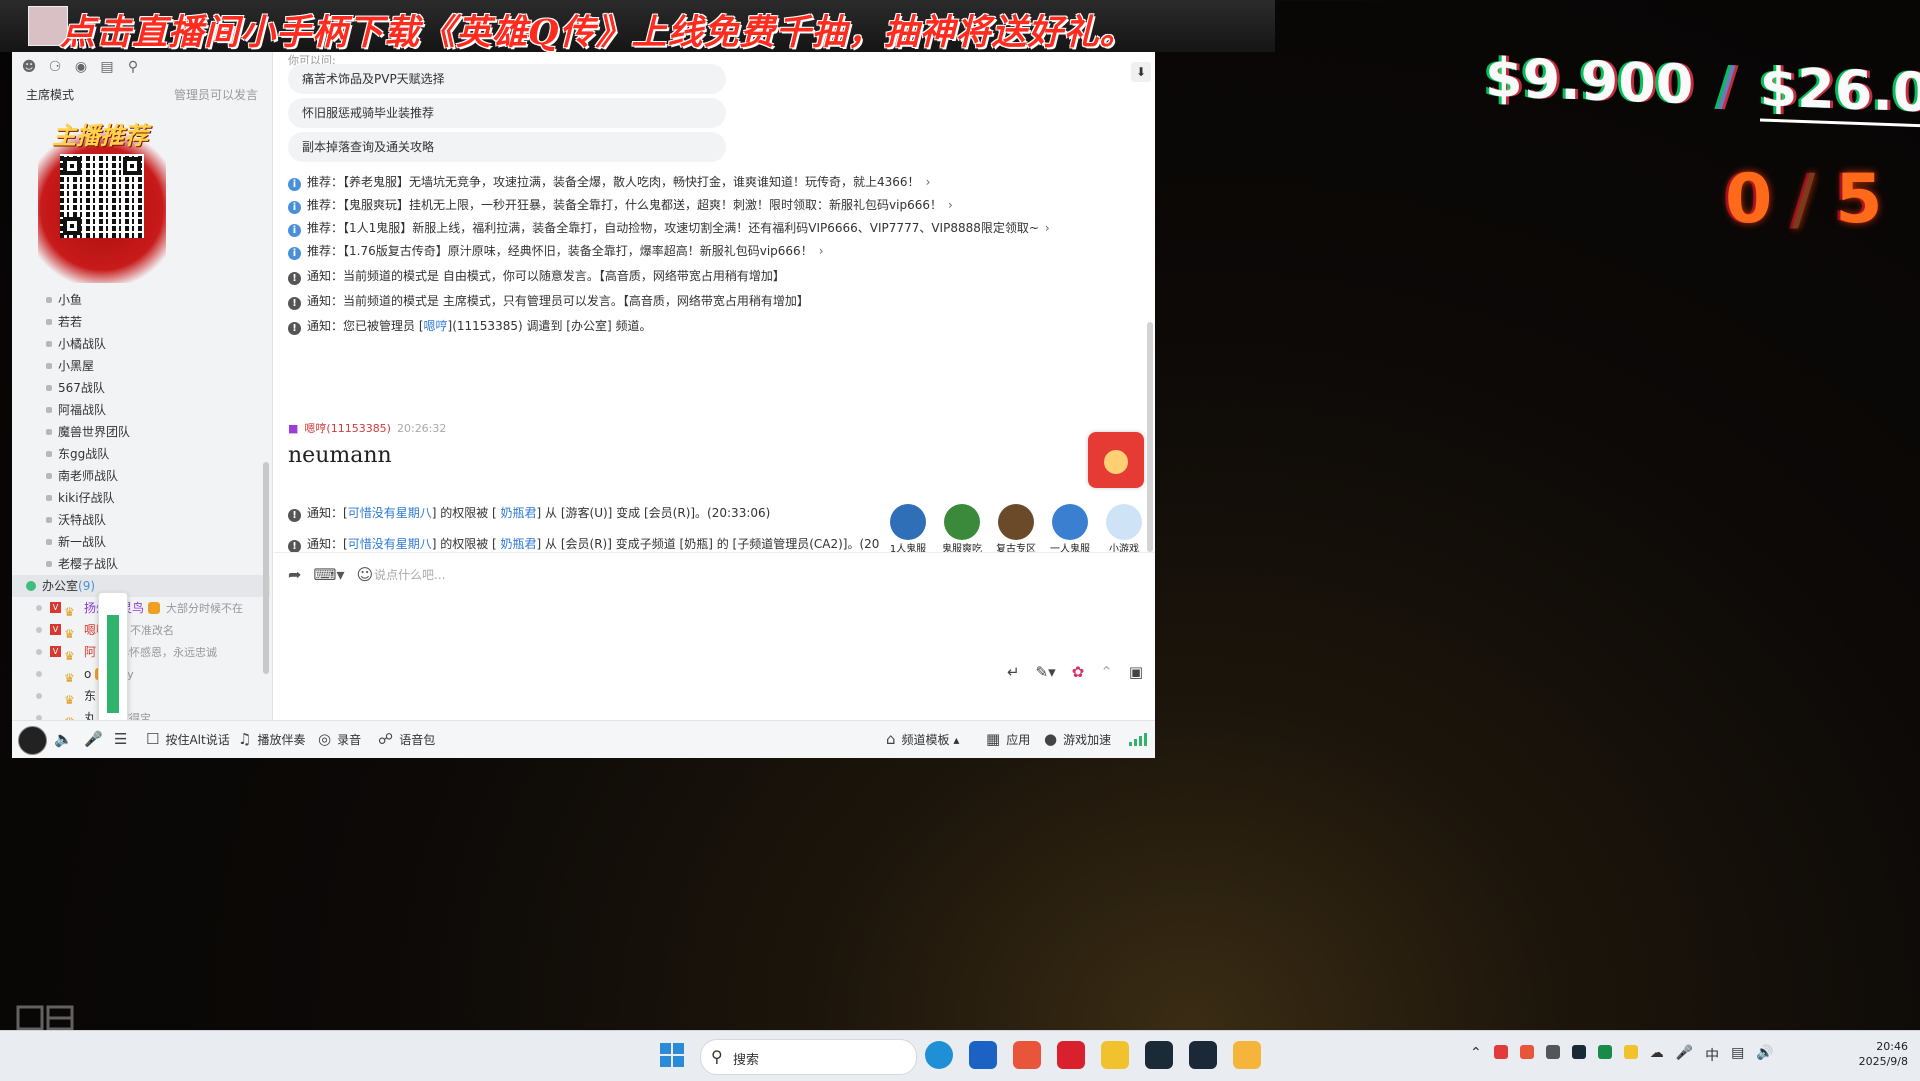 The width and height of the screenshot is (1920, 1081). I want to click on channel-item: 阿福战队, so click(141, 410).